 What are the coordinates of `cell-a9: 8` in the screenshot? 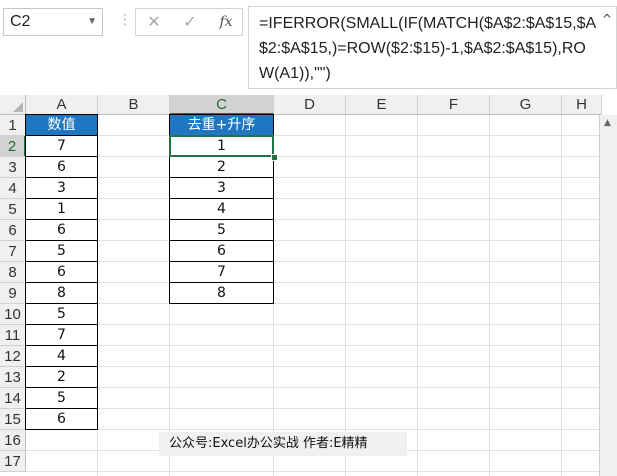 It's located at (61, 293).